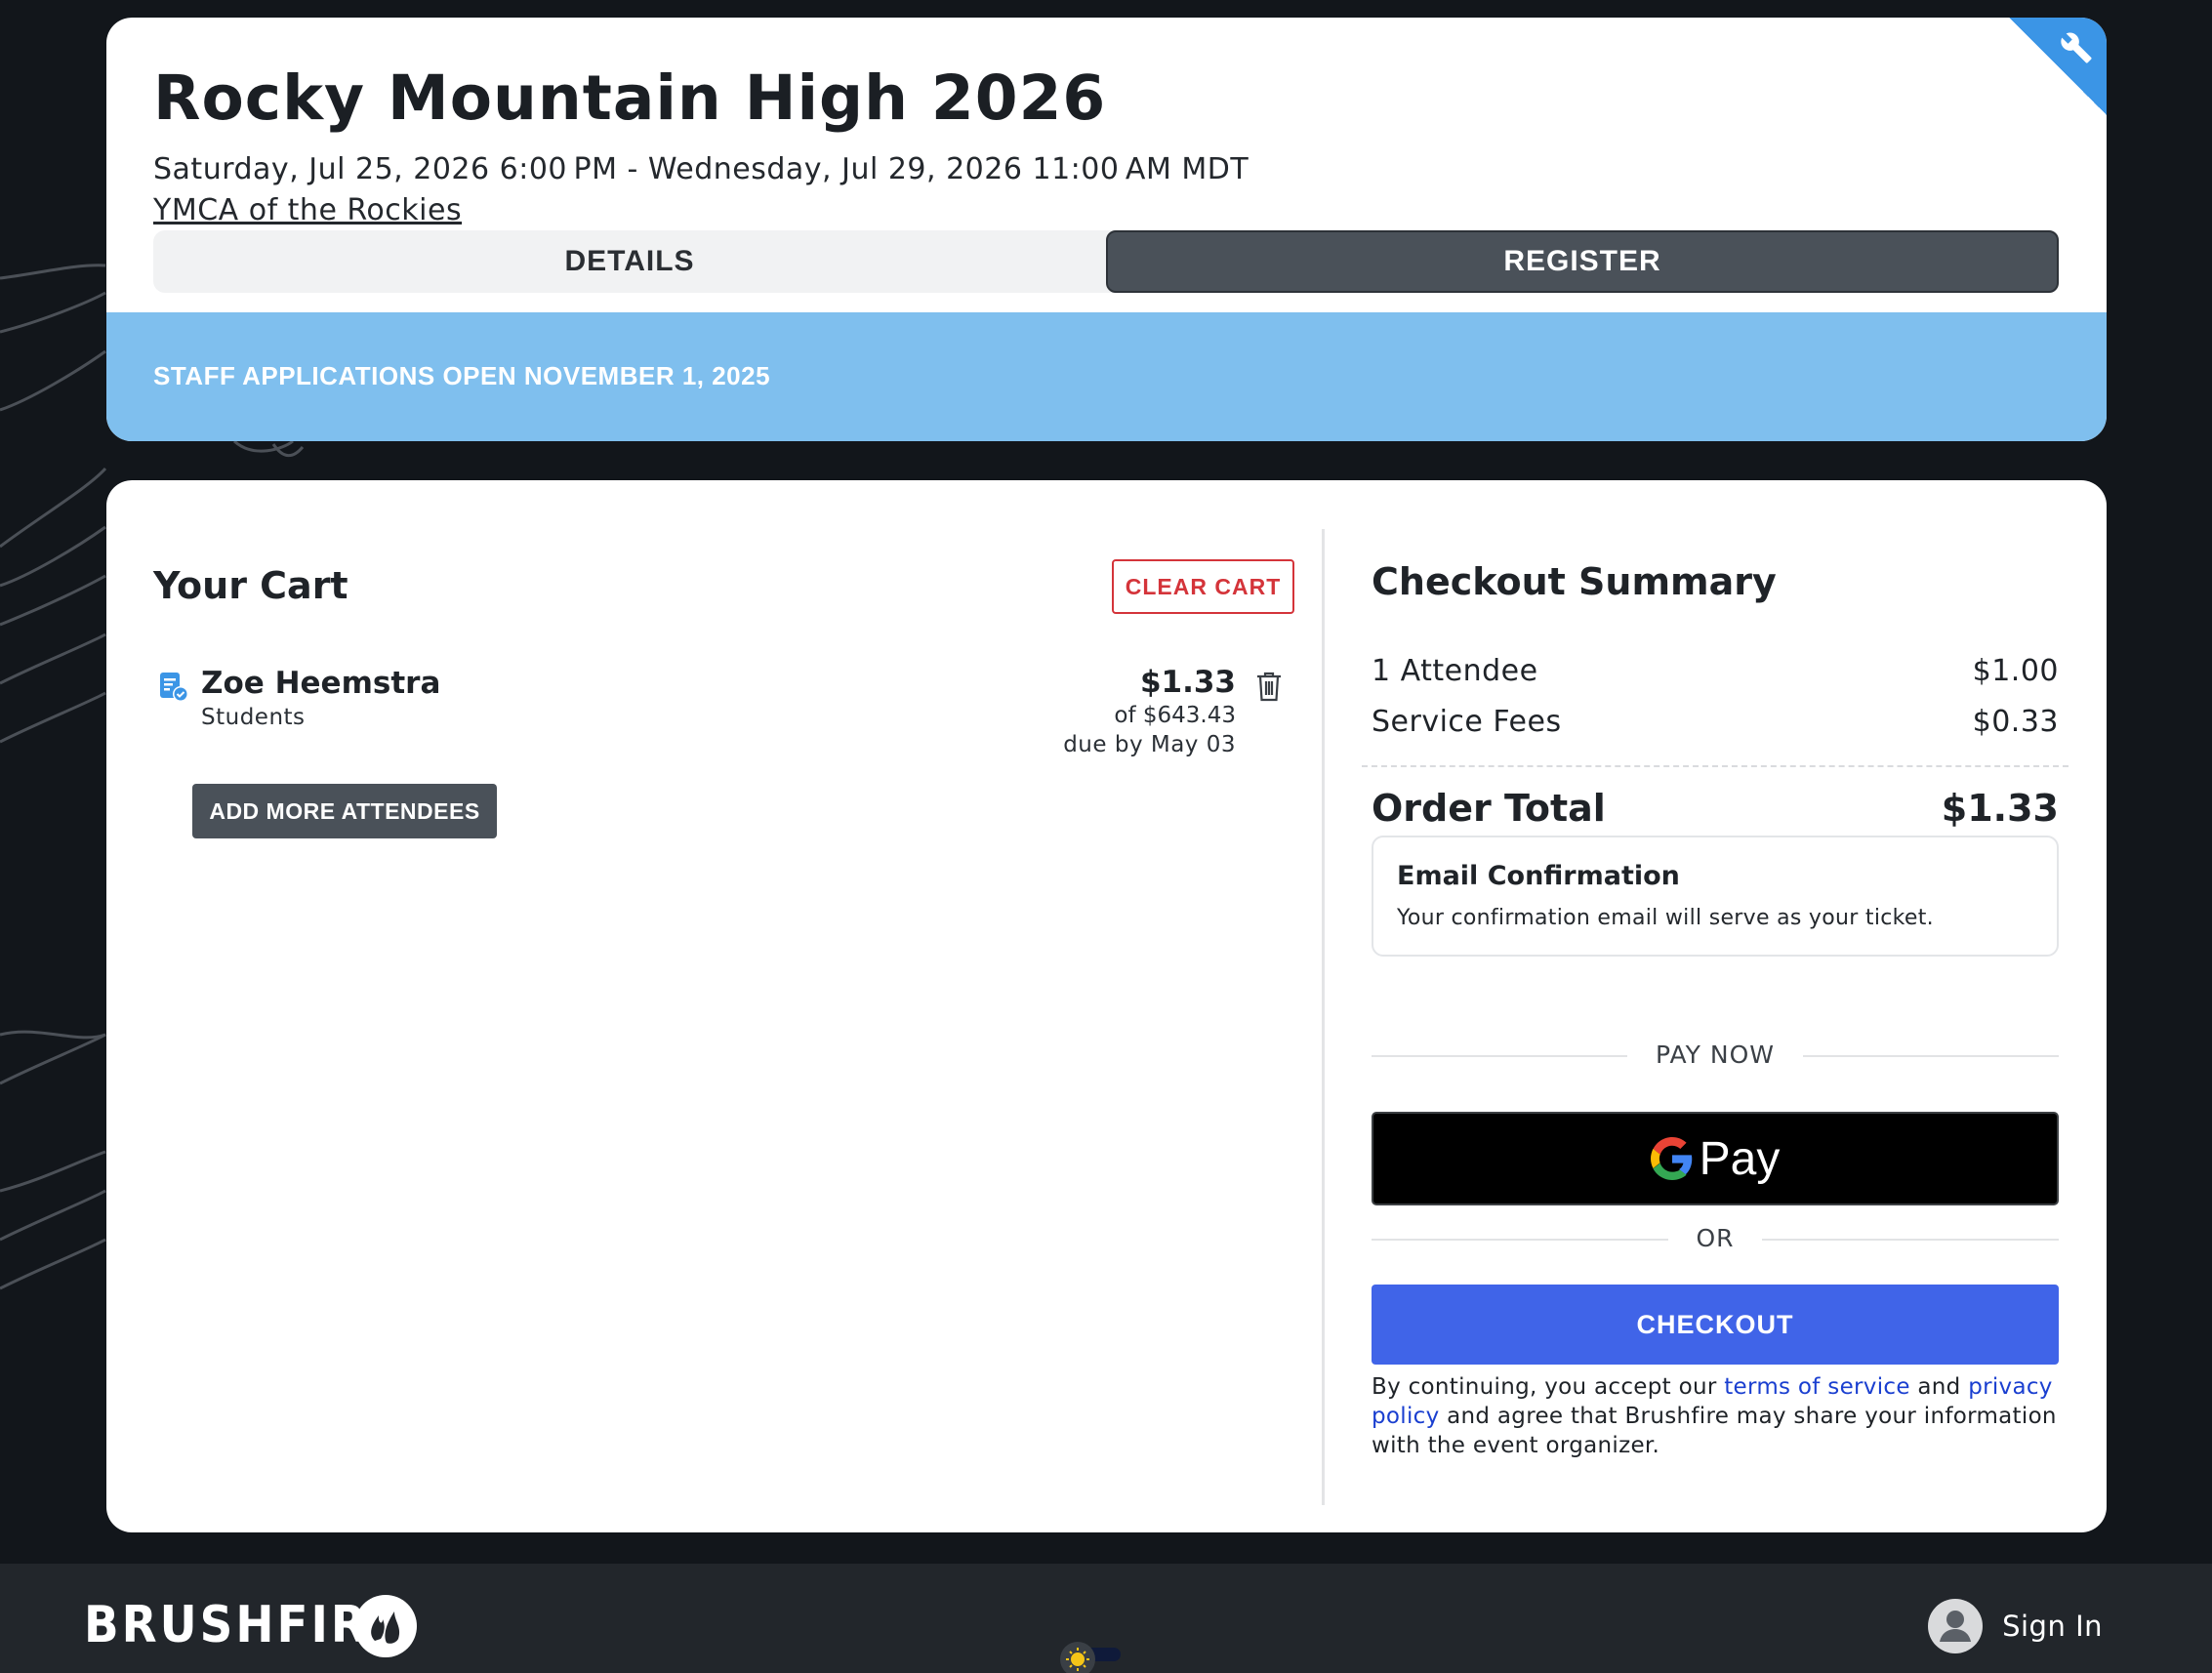 The image size is (2212, 1673). Describe the element at coordinates (1715, 808) in the screenshot. I see `order-total-row: Order Total $1.33` at that location.